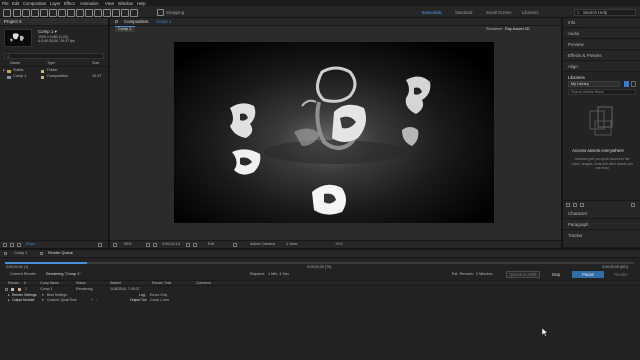  I want to click on exposure-value: +0.0, so click(339, 244).